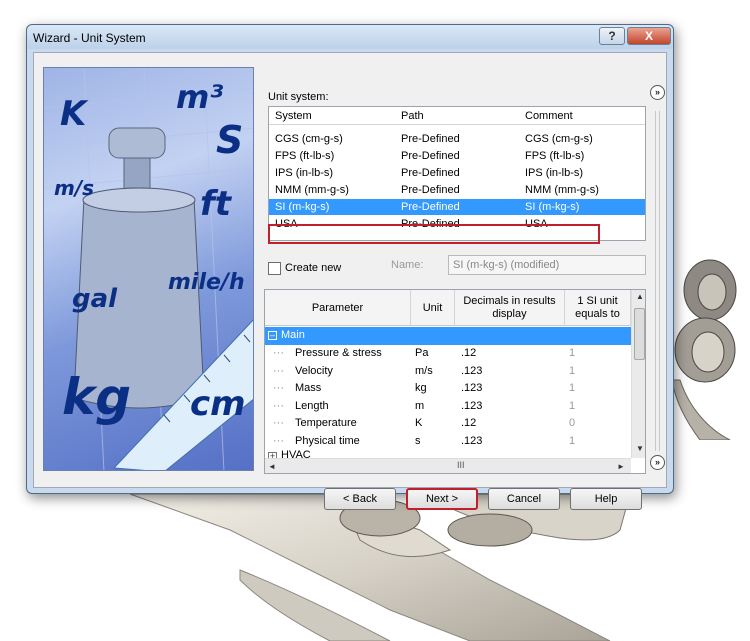 The image size is (750, 641). Describe the element at coordinates (524, 499) in the screenshot. I see `cancel-button: Cancel` at that location.